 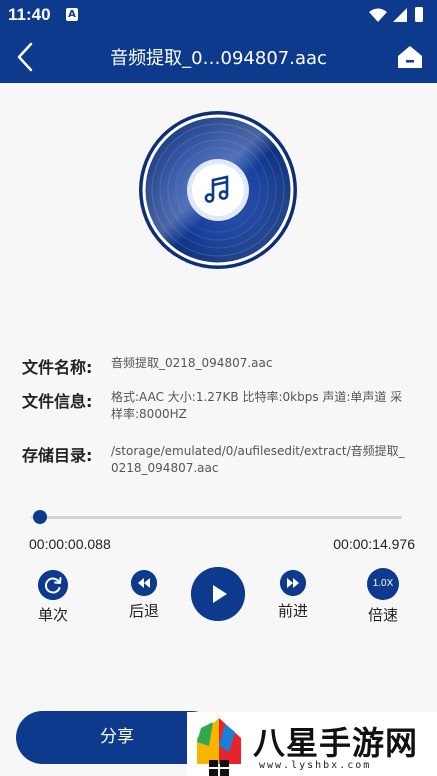 What do you see at coordinates (27, 57) in the screenshot?
I see `chevron-left-icon` at bounding box center [27, 57].